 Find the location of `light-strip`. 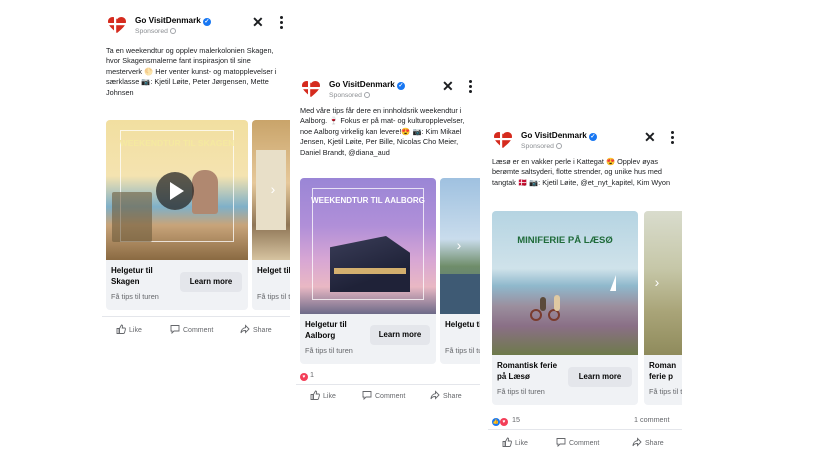

light-strip is located at coordinates (370, 271).